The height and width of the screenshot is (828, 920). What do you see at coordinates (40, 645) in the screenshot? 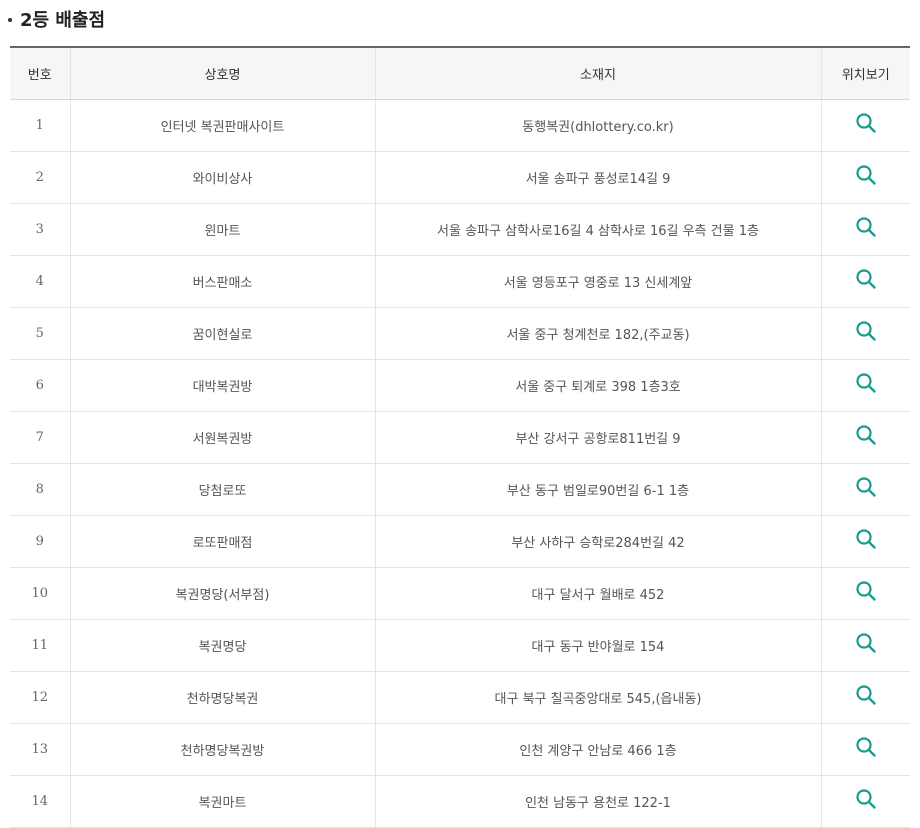
I see `row-number: 11` at bounding box center [40, 645].